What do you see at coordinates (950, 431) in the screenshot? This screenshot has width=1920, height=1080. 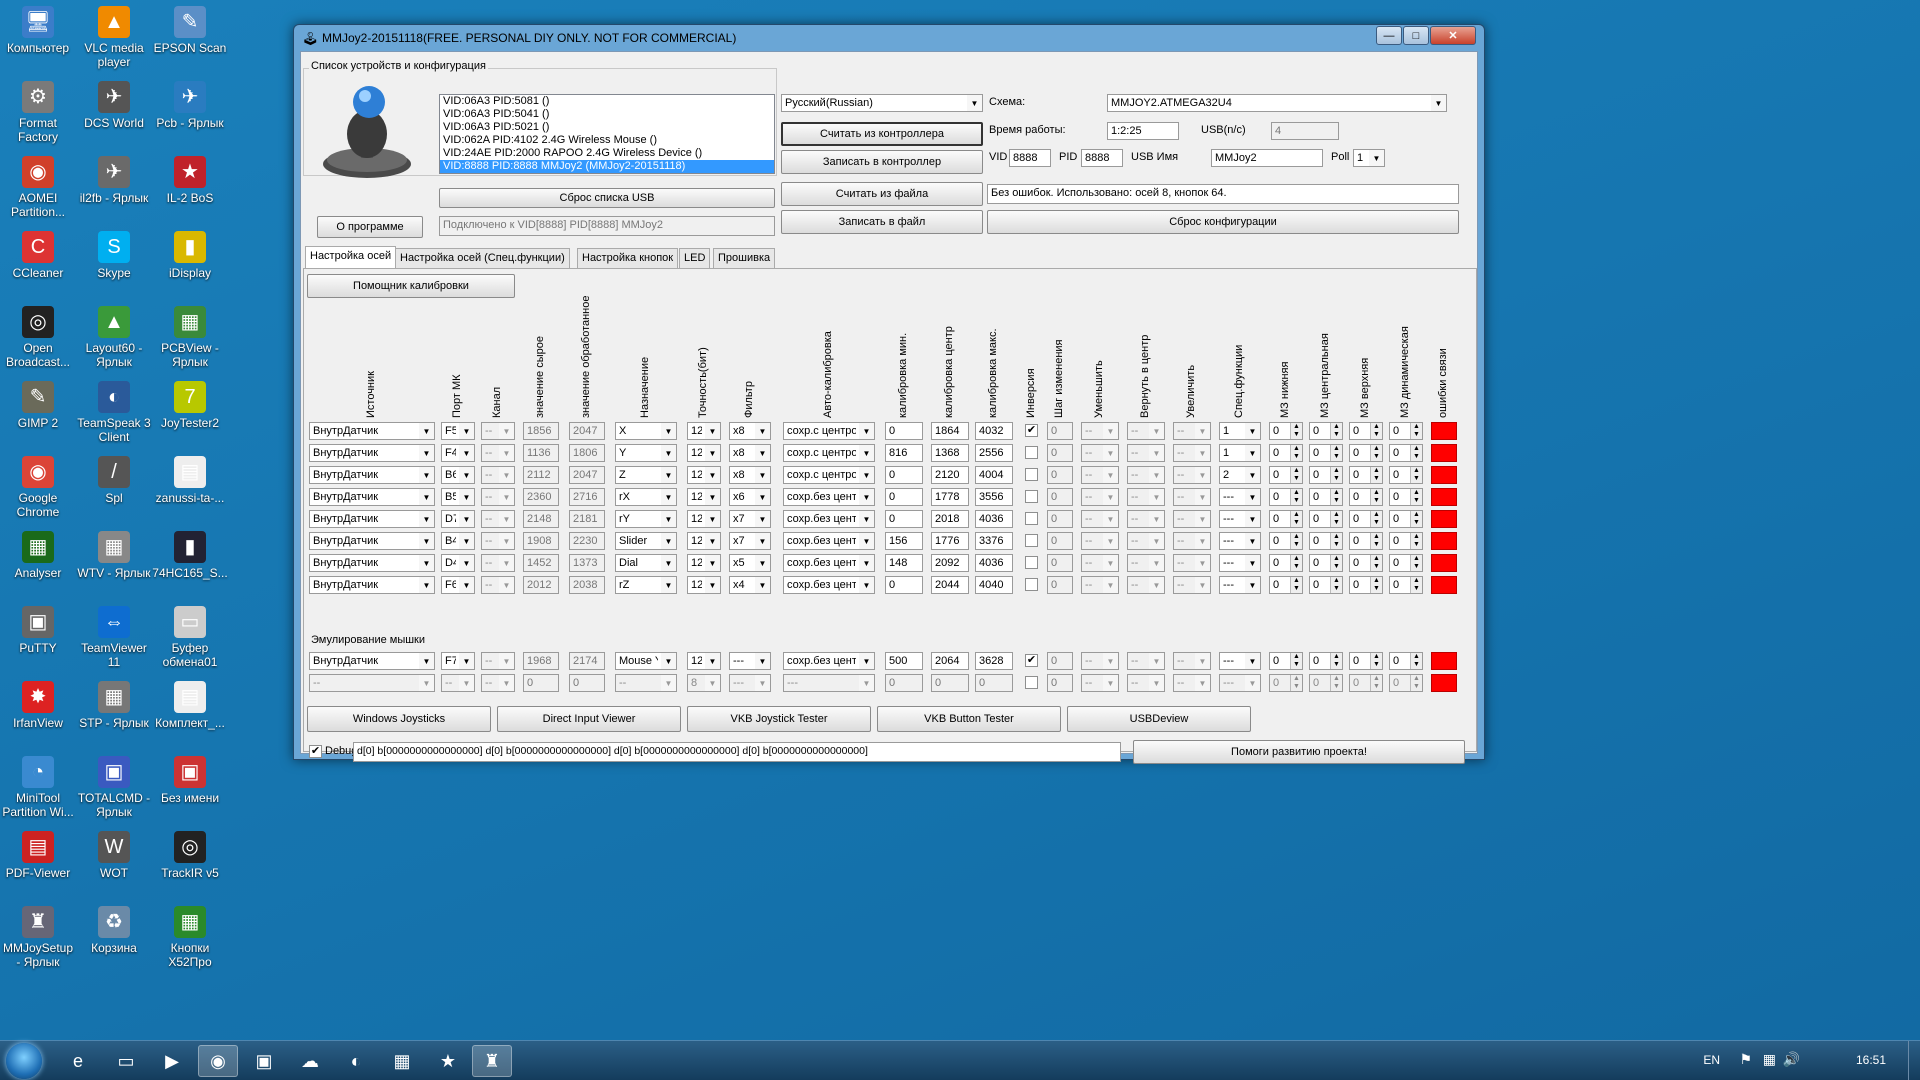 I see `center-field: 1864` at bounding box center [950, 431].